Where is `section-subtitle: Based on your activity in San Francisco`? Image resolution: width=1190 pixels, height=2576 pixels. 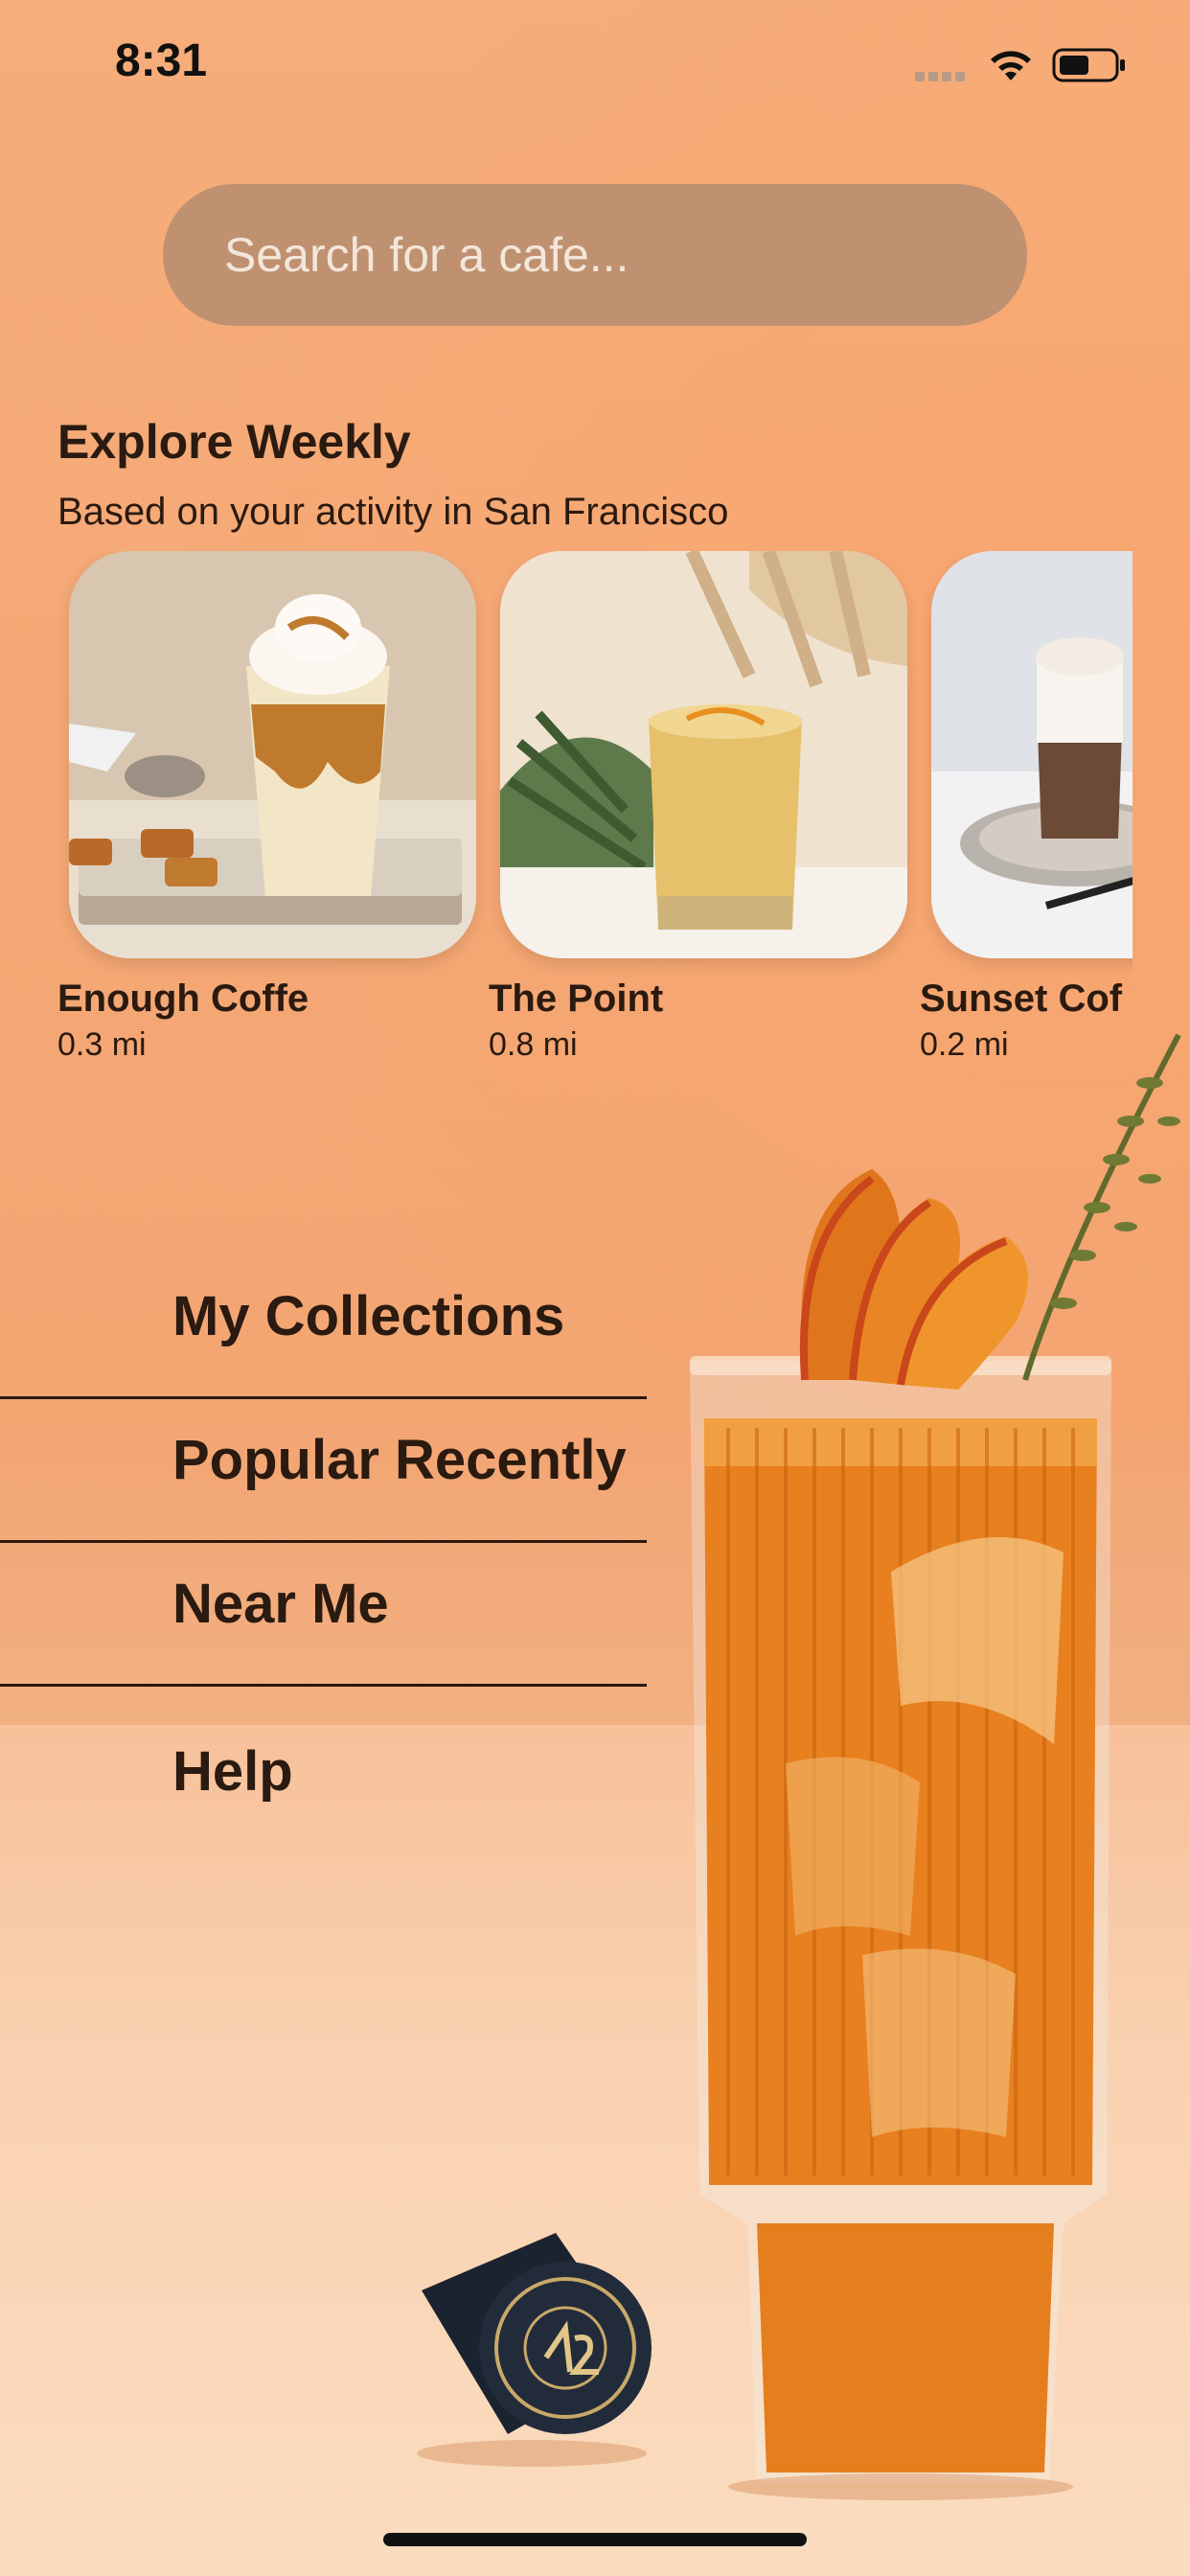 section-subtitle: Based on your activity in San Francisco is located at coordinates (393, 512).